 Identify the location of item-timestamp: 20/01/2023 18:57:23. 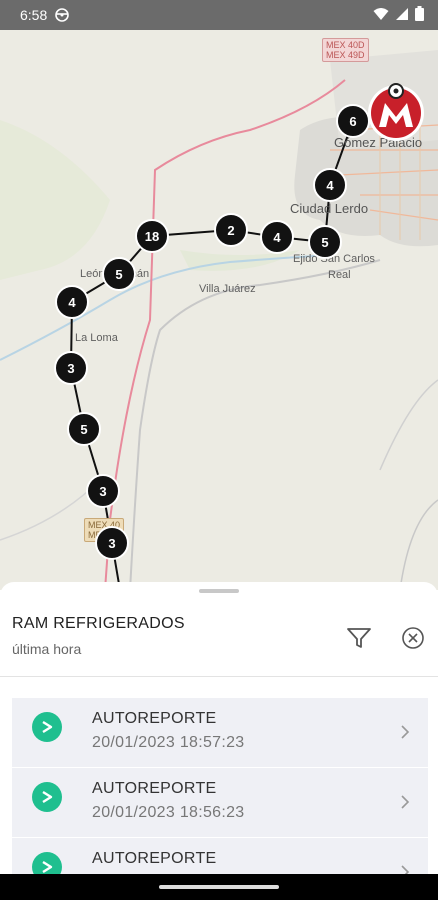
(168, 742).